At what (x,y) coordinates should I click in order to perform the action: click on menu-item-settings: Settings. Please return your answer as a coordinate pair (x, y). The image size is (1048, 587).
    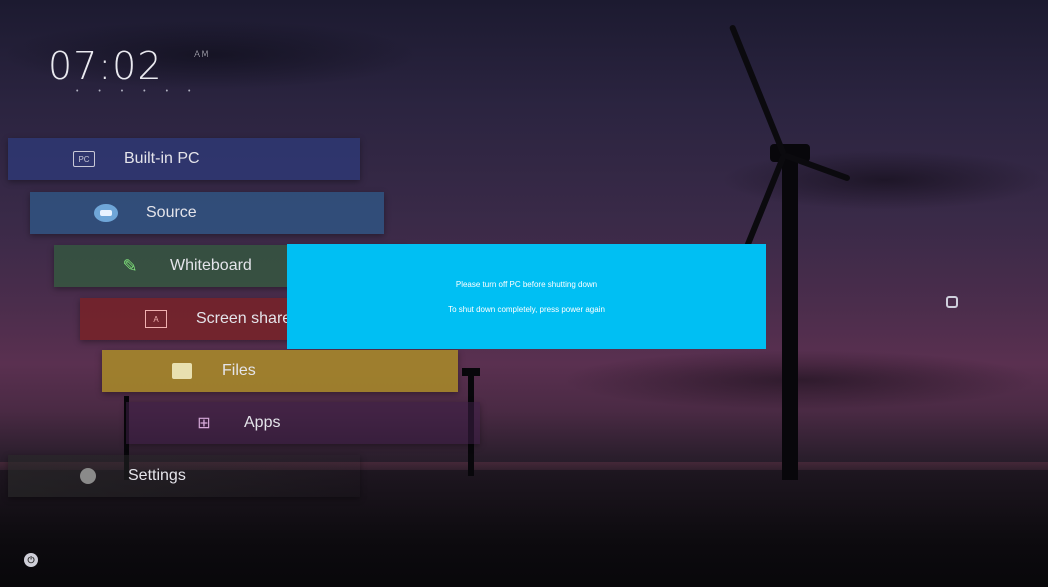
    Looking at the image, I should click on (184, 476).